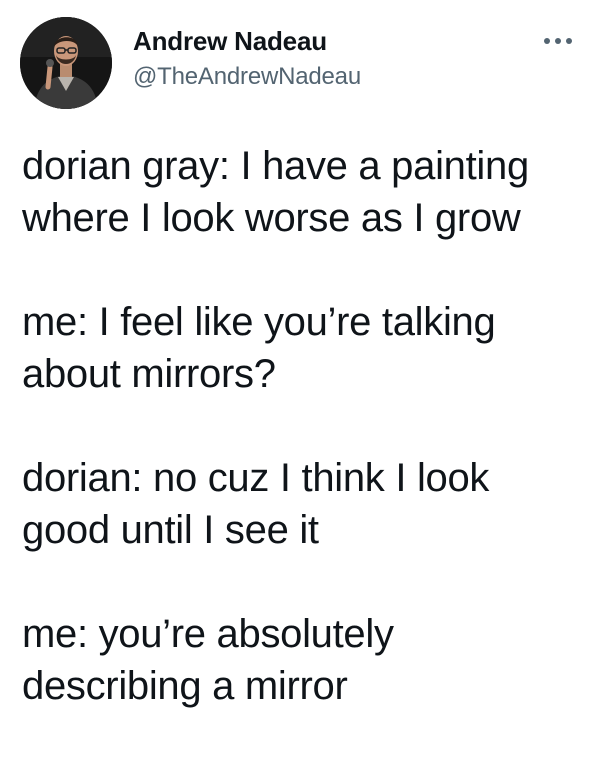  What do you see at coordinates (275, 166) in the screenshot?
I see `tweet-line: dorian gray: I have a painting` at bounding box center [275, 166].